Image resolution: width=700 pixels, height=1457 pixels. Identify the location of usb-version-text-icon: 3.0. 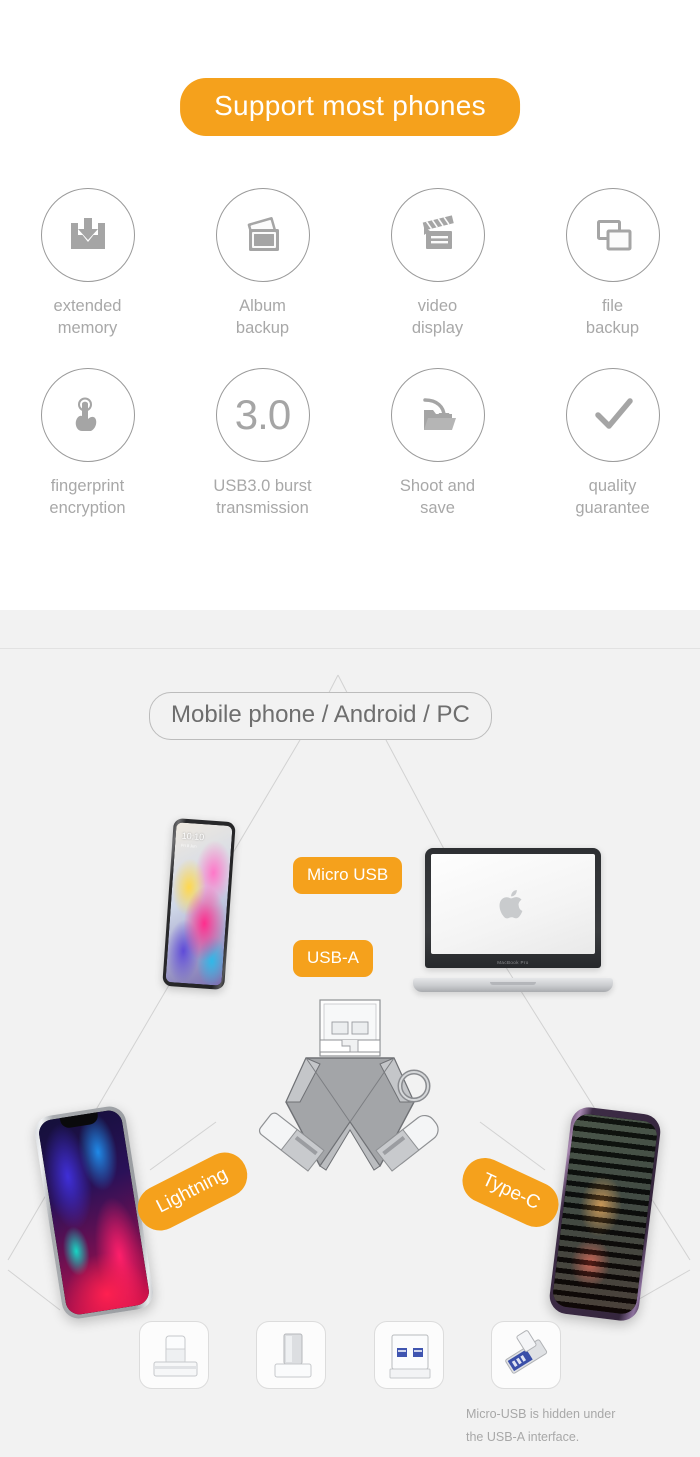
(262, 414).